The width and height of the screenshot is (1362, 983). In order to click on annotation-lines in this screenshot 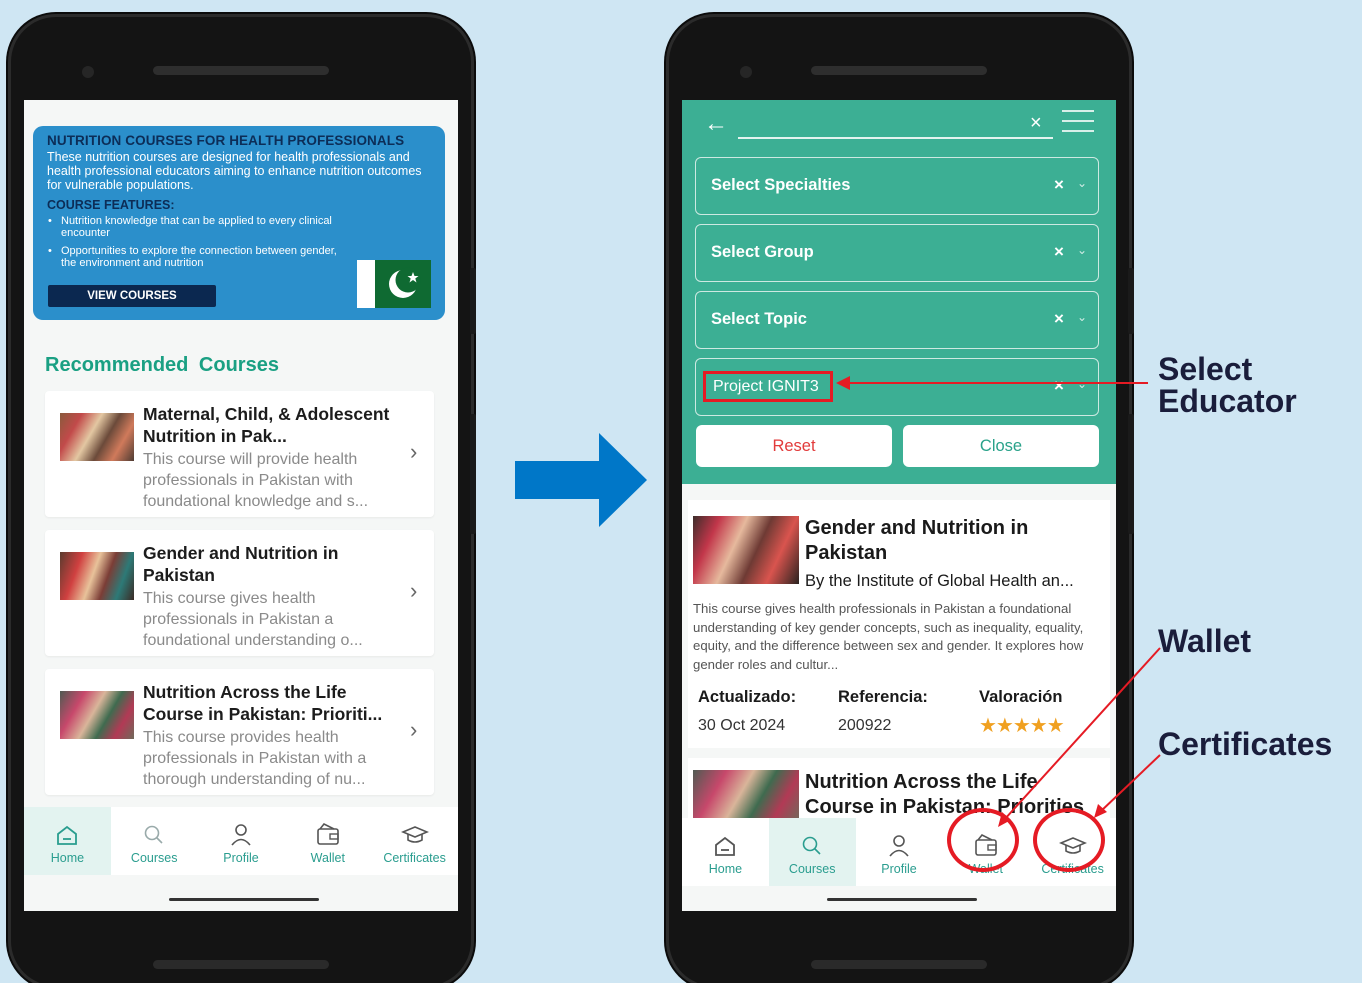, I will do `click(998, 601)`.